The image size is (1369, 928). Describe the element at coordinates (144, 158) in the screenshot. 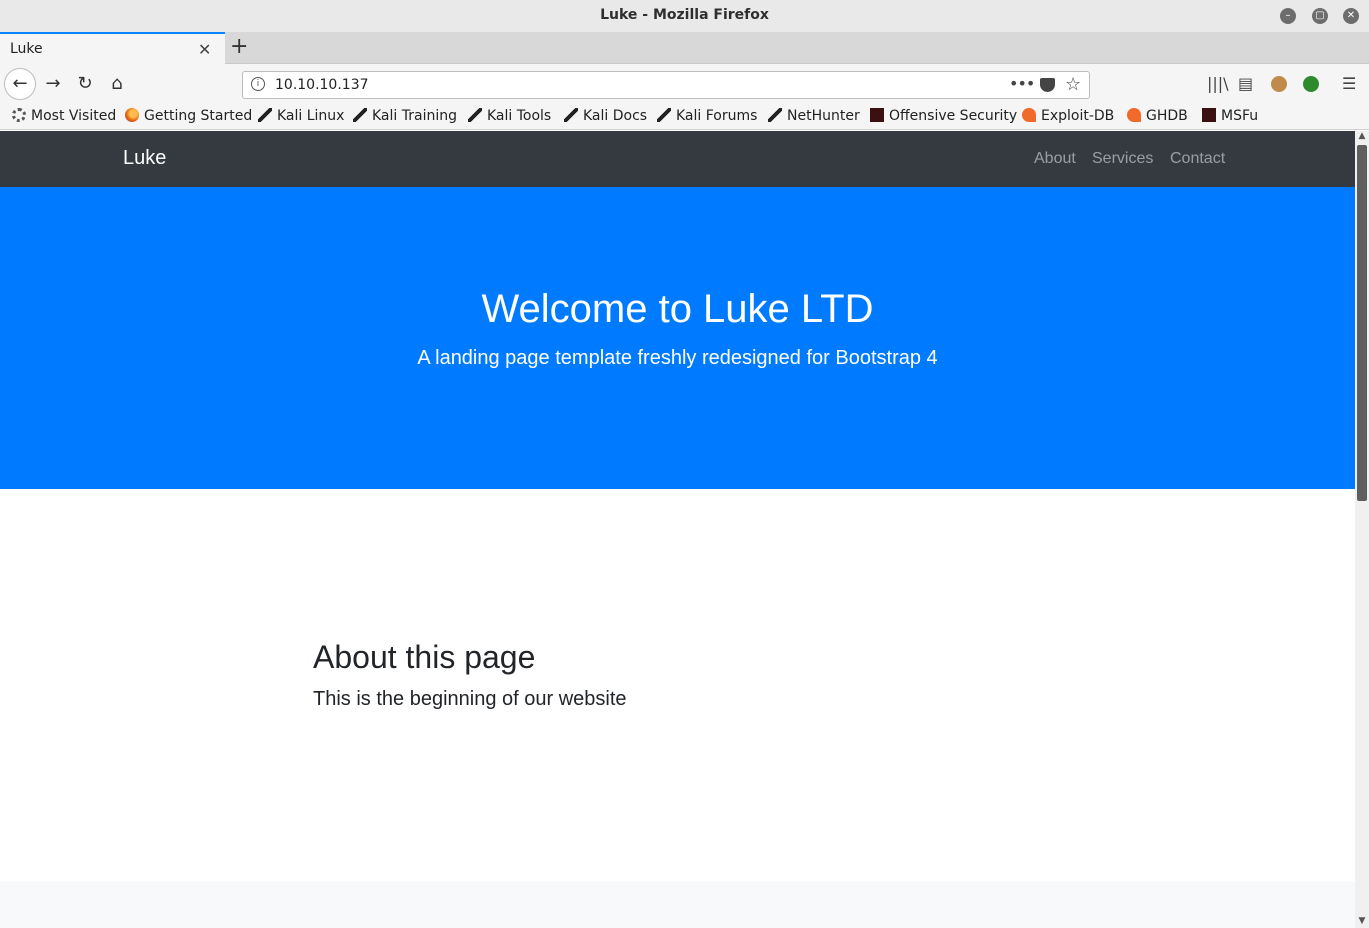

I see `site-brand: Luke` at that location.